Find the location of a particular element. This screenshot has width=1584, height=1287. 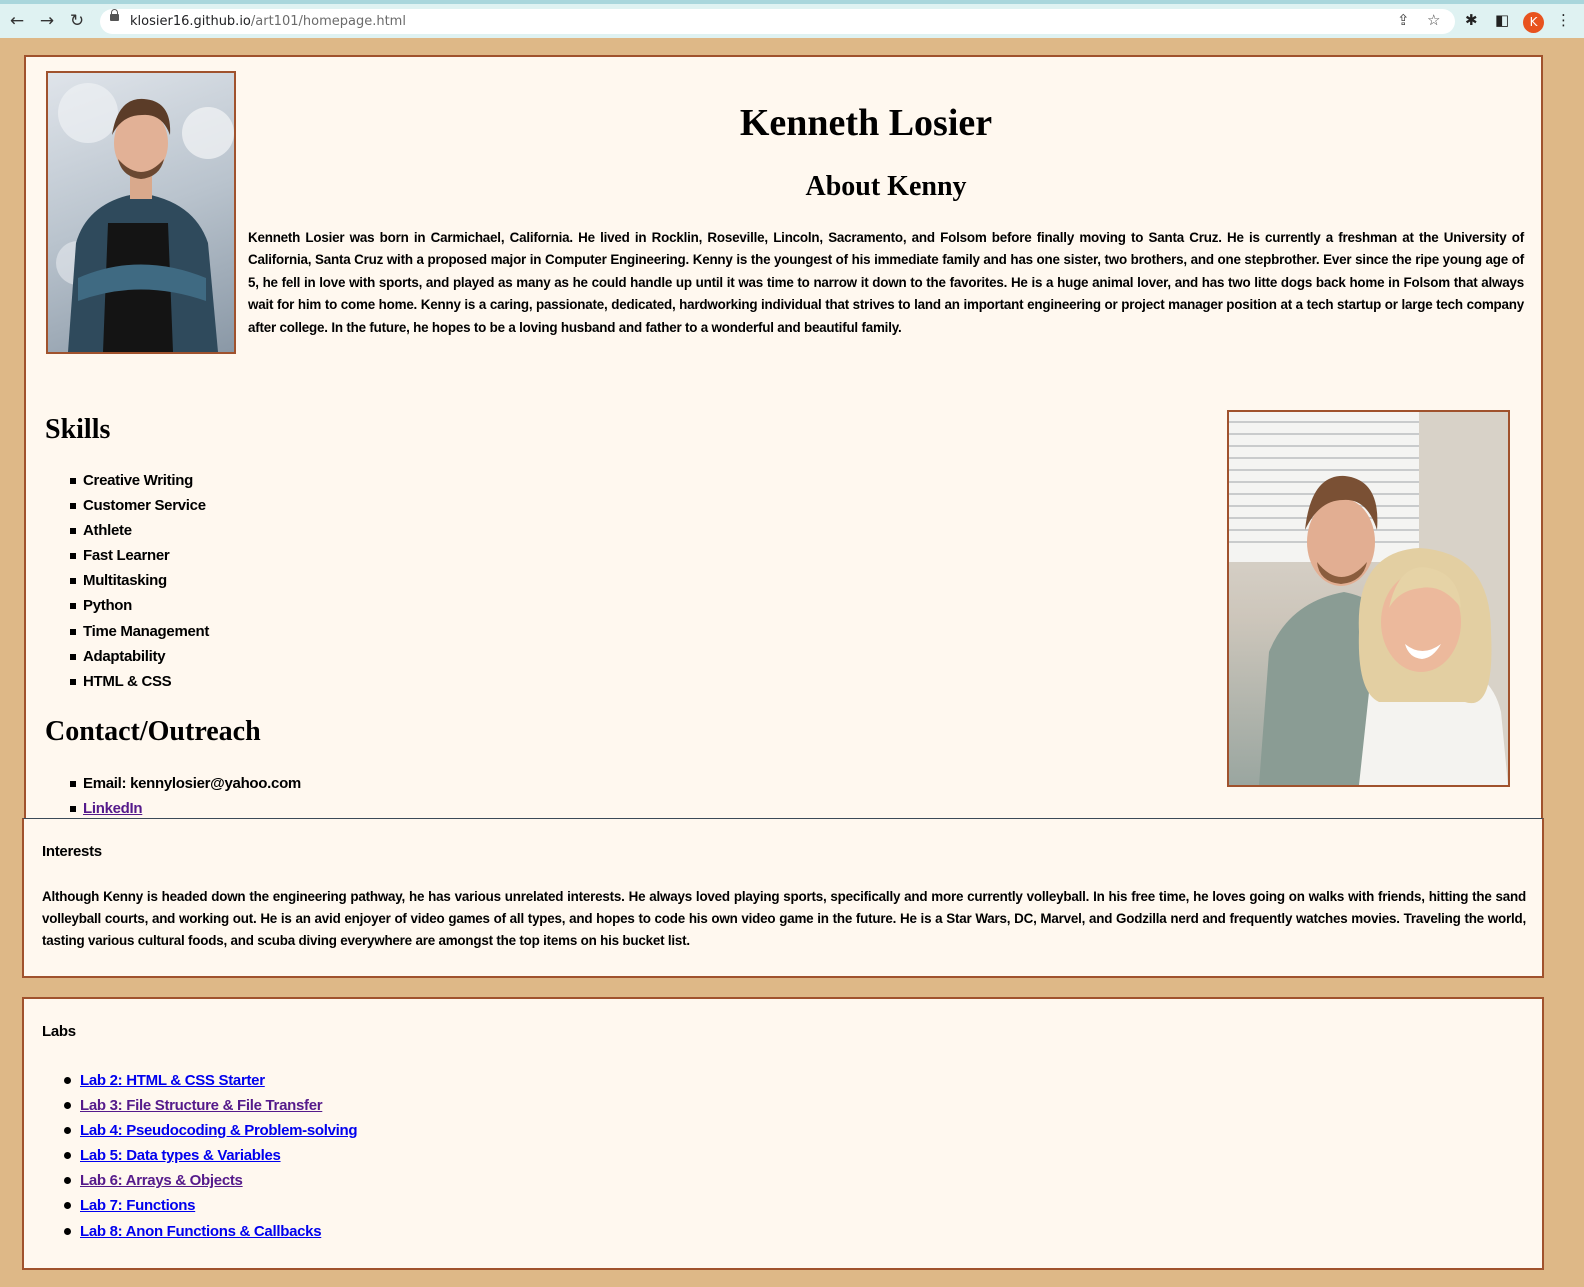

lock-icon is located at coordinates (114, 15).